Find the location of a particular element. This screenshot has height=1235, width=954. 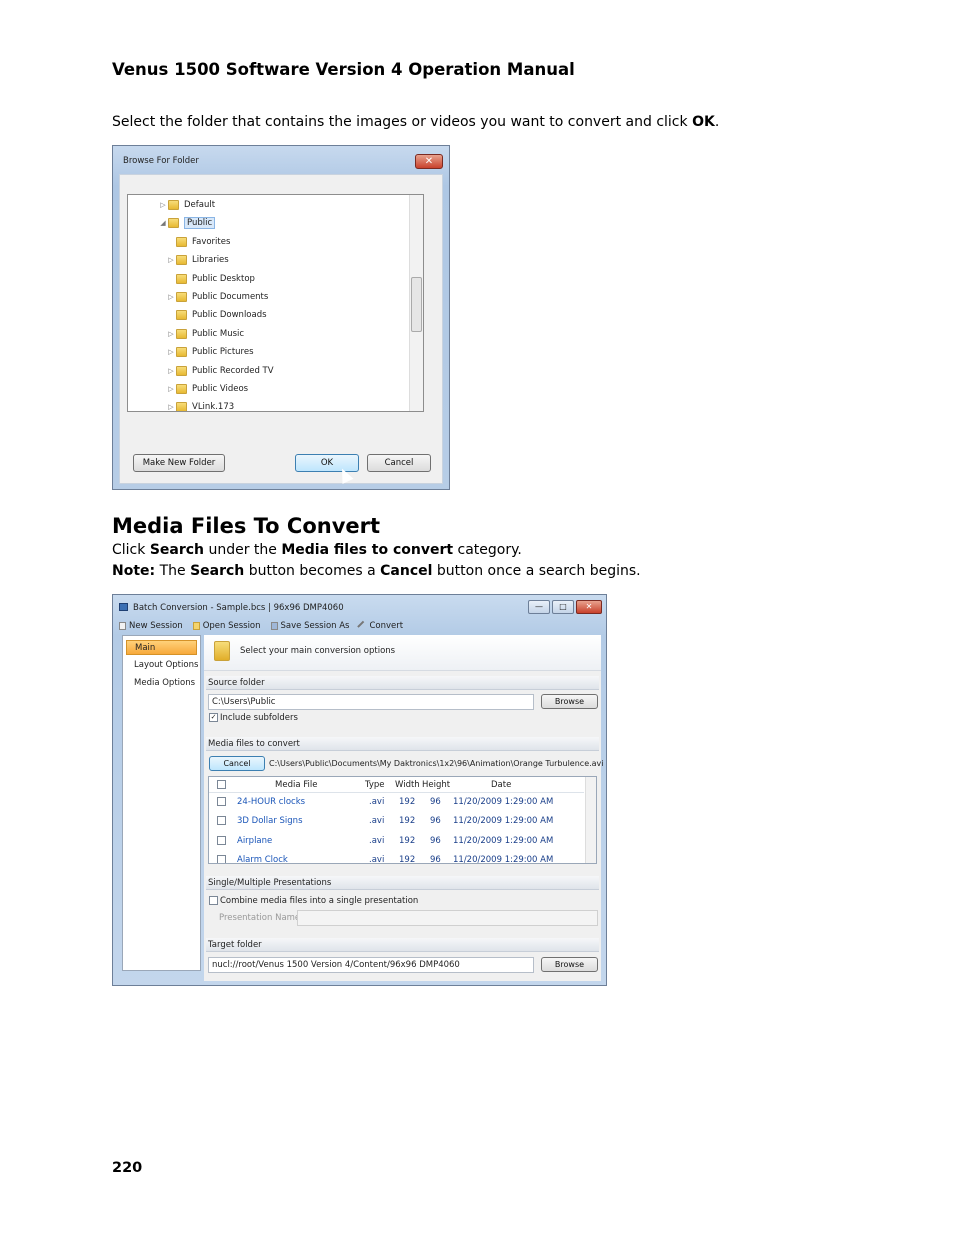

expander-icon: ◢ is located at coordinates (163, 223).